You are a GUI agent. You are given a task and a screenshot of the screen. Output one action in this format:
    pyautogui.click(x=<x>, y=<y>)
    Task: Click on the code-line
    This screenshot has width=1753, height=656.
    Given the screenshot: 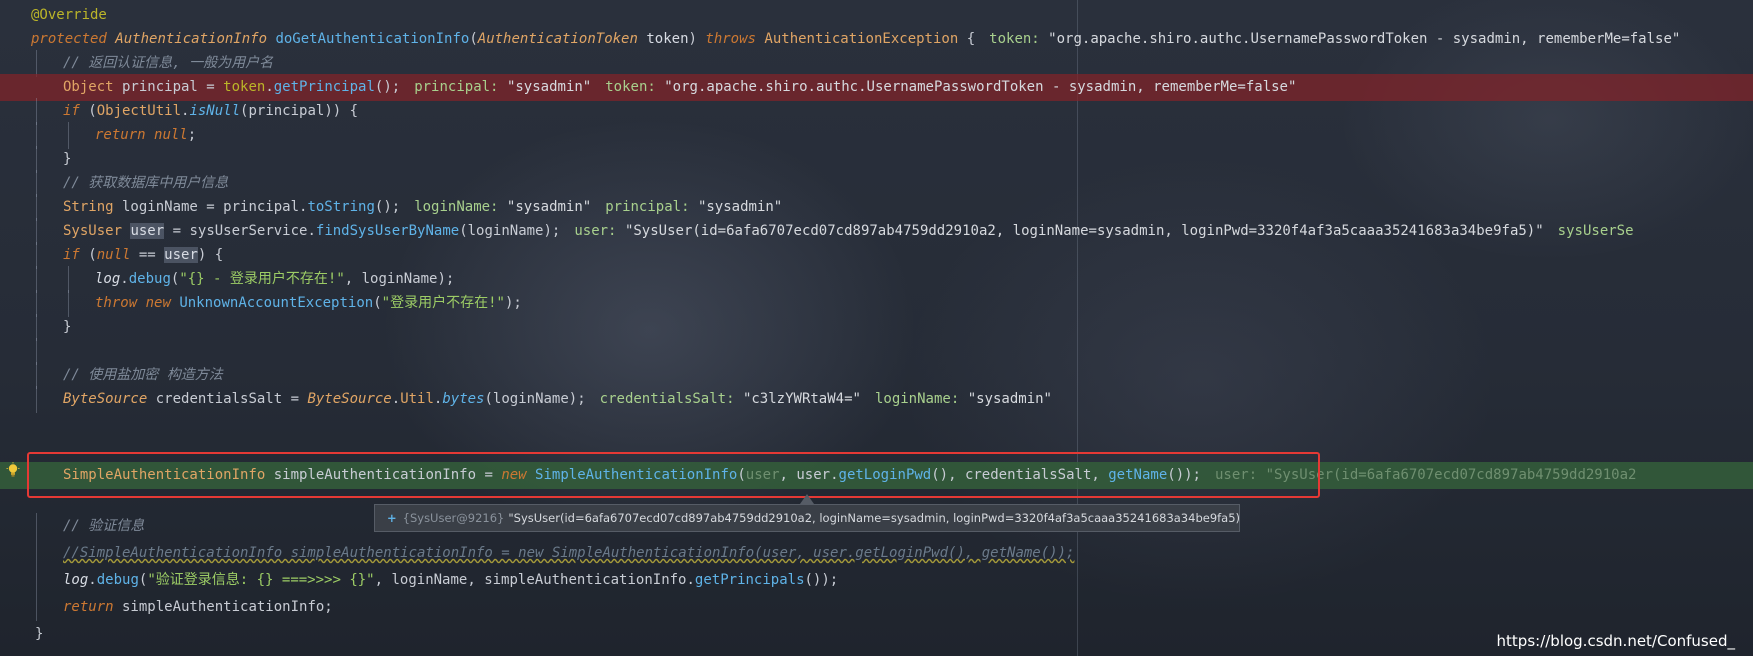 What is the action you would take?
    pyautogui.click(x=876, y=351)
    